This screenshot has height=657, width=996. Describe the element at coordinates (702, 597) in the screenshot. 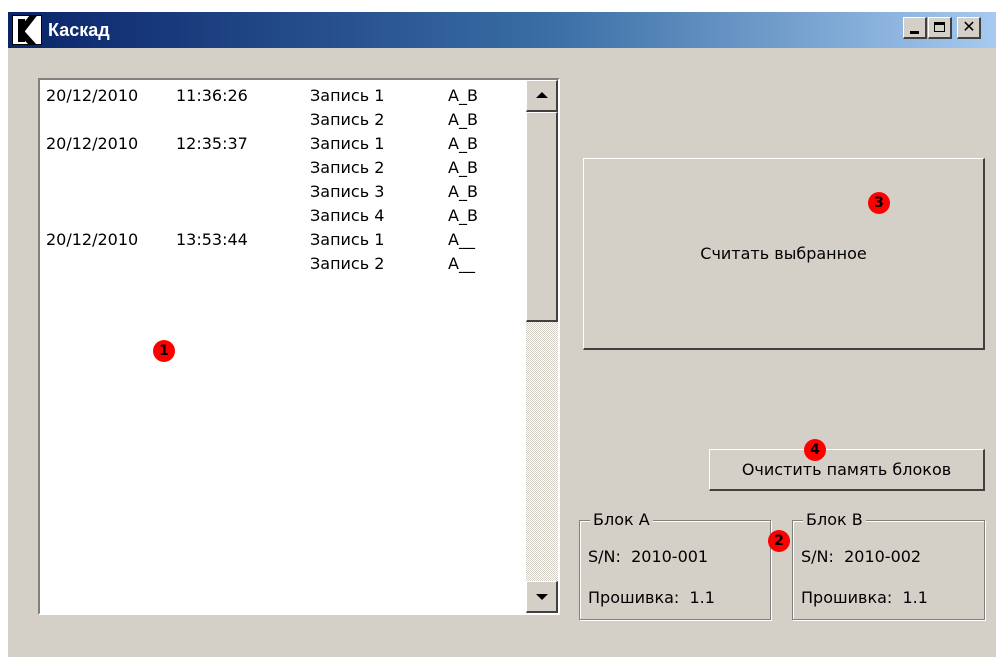

I see `block-a-fw-value: 1.1` at that location.